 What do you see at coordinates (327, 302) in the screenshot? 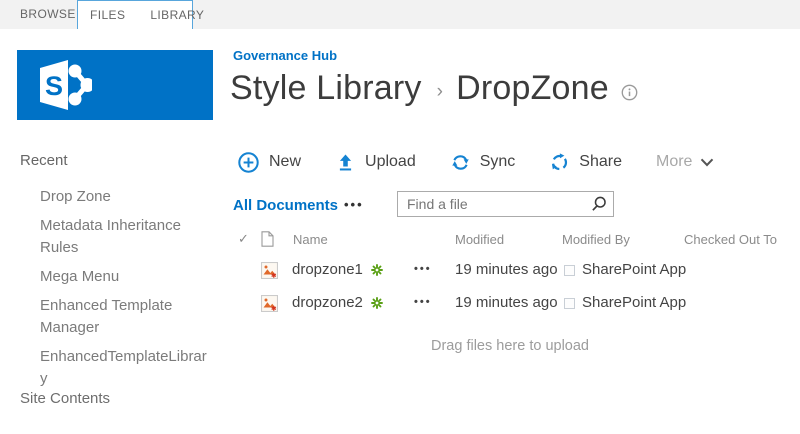
I see `file-name-link: dropzone2` at bounding box center [327, 302].